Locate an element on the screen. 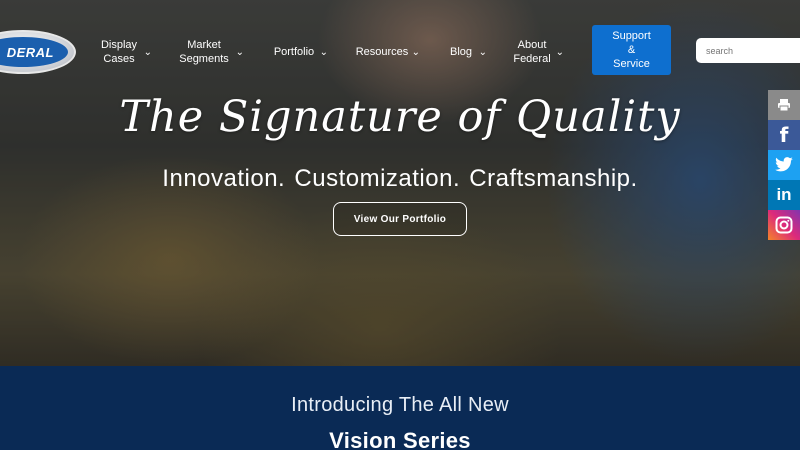  hero-headline: The Signature of Quality is located at coordinates (400, 117).